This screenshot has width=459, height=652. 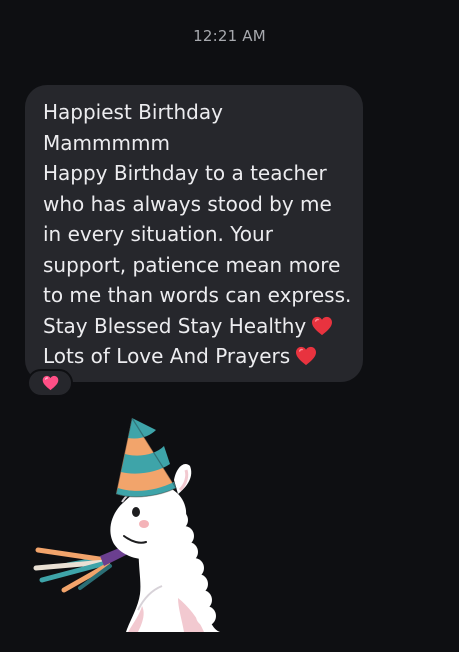 I want to click on message-line-with-emoji: Stay Blessed Stay Healthy, so click(x=196, y=326).